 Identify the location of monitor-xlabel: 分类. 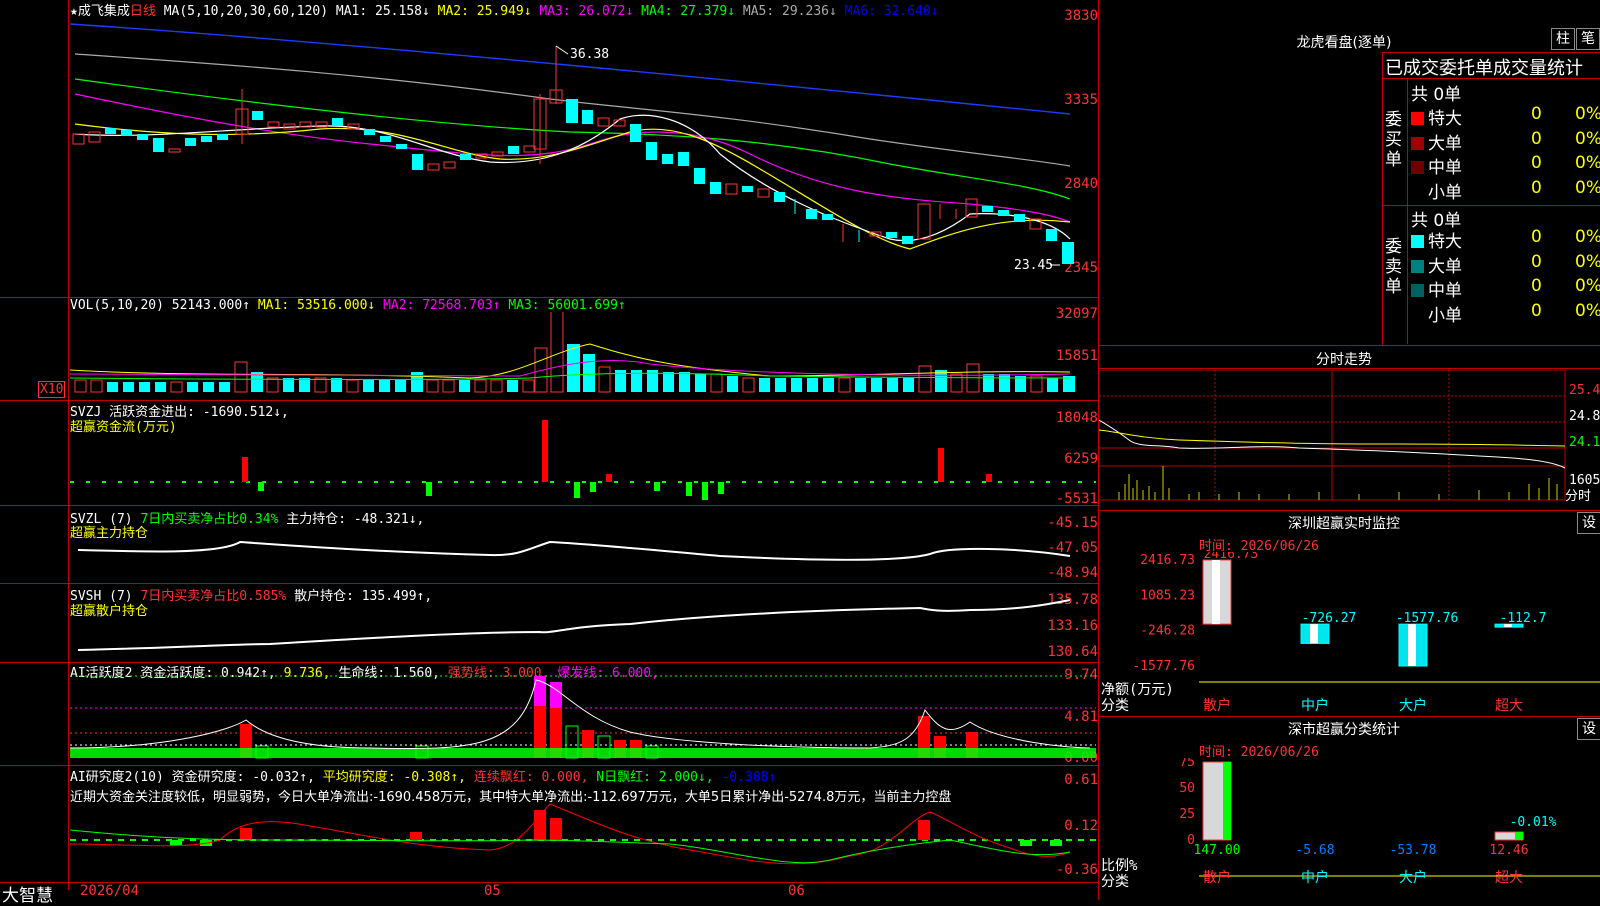
(1115, 705).